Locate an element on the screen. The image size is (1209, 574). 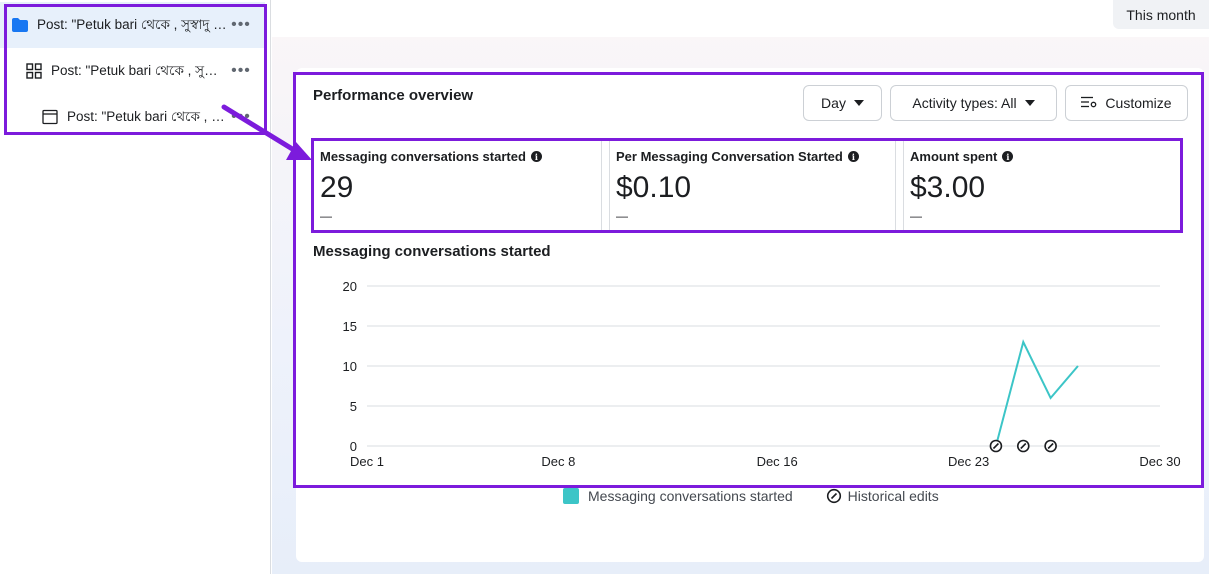
y-tick-label: 10 is located at coordinates (350, 366).